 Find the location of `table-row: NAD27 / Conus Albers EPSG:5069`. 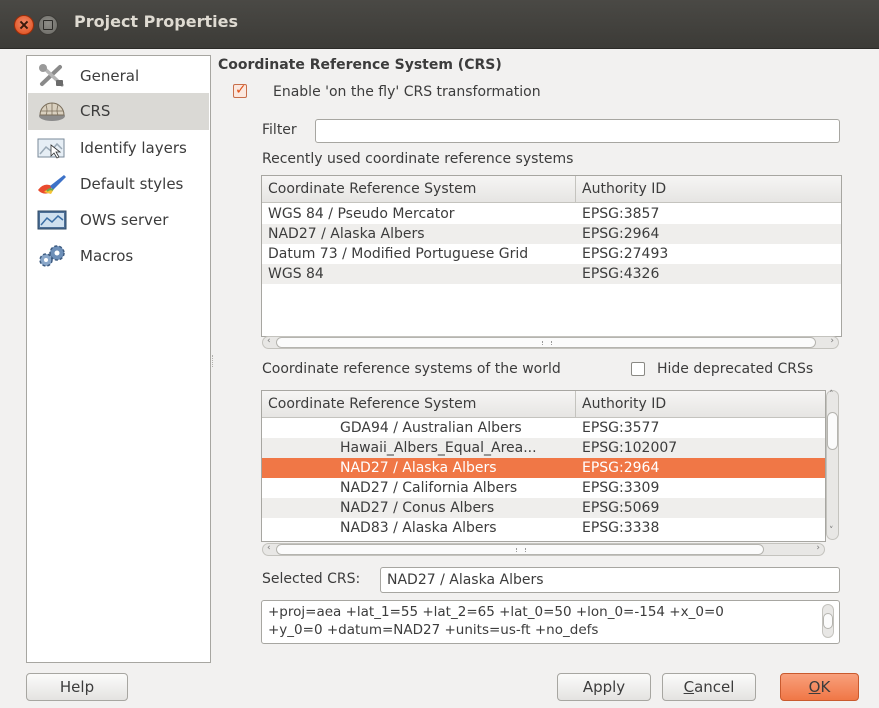

table-row: NAD27 / Conus Albers EPSG:5069 is located at coordinates (543, 508).